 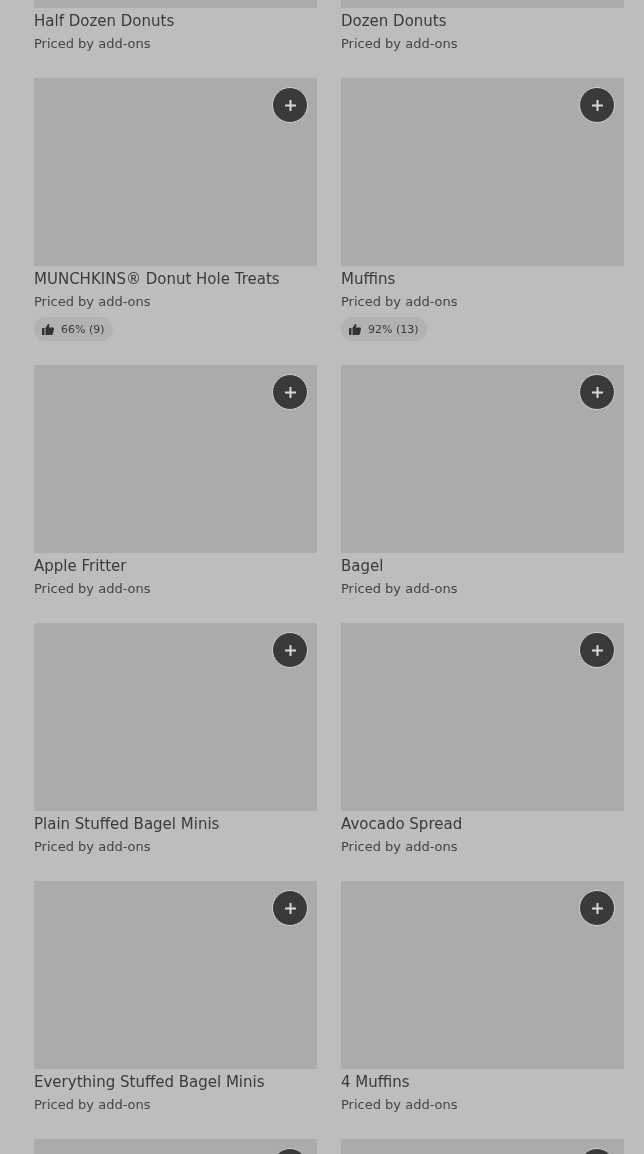 I want to click on item-title: Apple Fritter, so click(x=81, y=566).